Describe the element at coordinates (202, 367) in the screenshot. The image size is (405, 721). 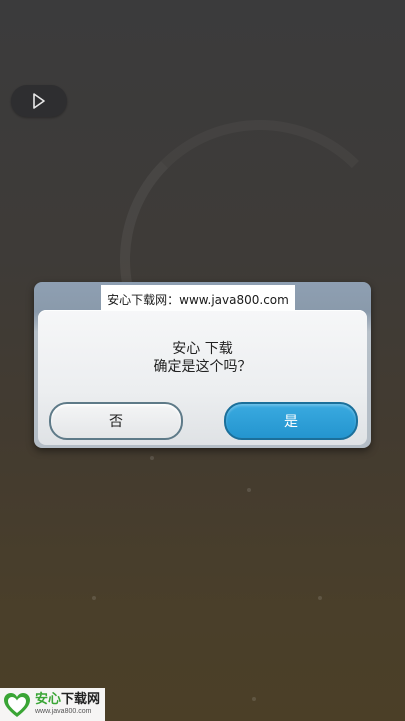
I see `dialog-message-line2: 确定是这个吗？` at that location.